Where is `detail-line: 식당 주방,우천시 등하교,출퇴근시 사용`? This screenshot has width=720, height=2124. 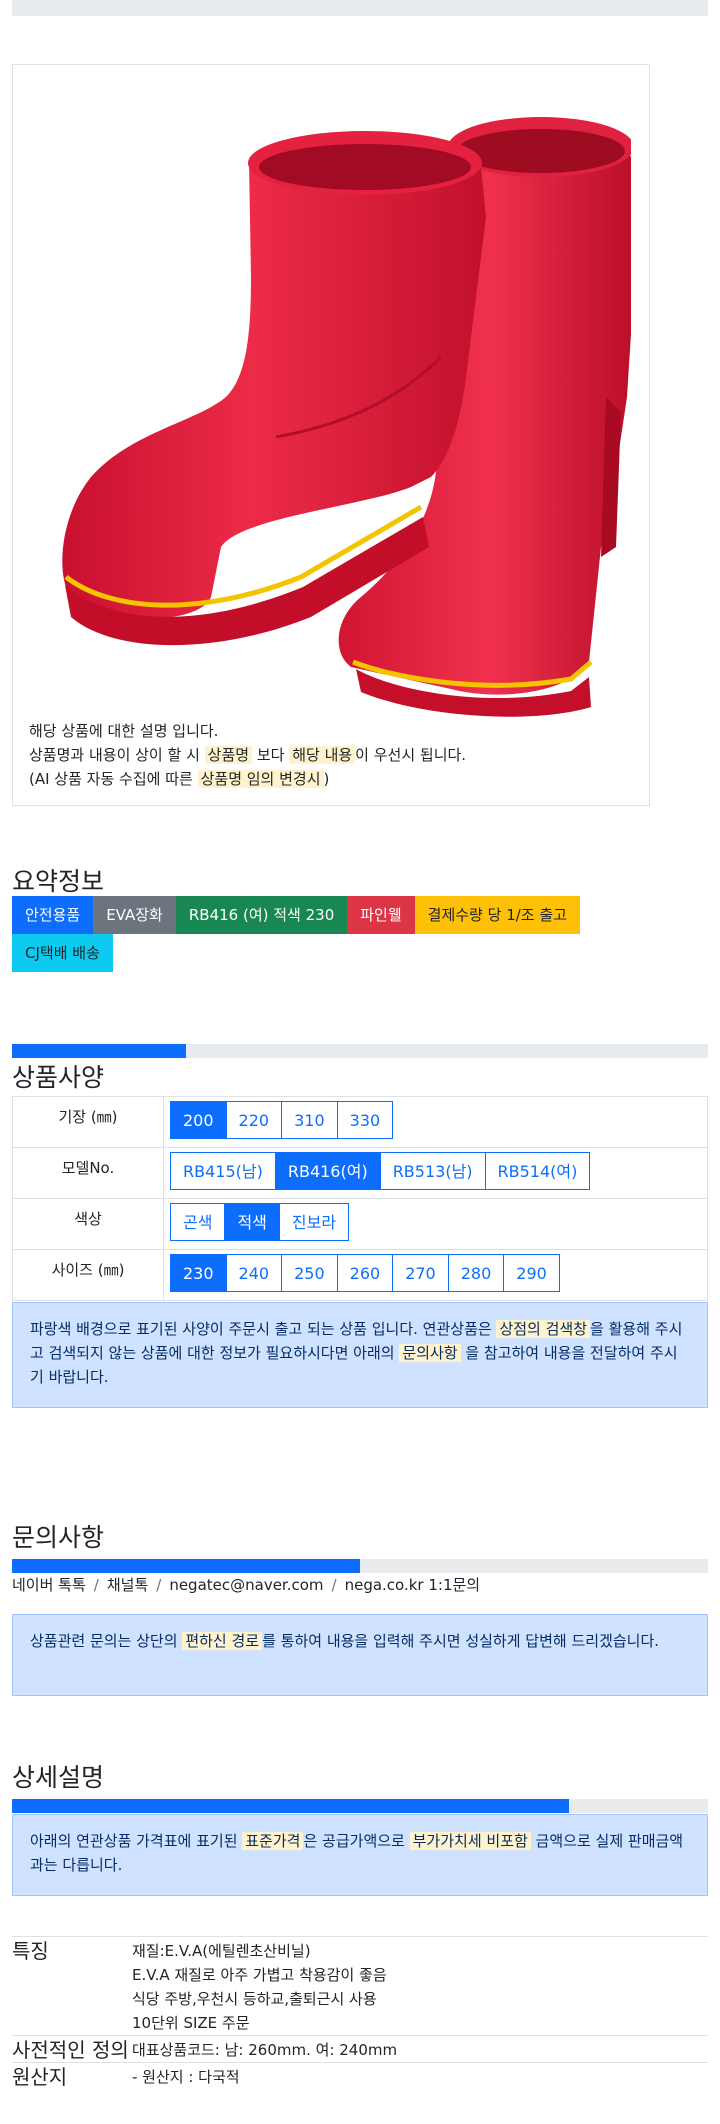
detail-line: 식당 주방,우천시 등하교,출퇴근시 사용 is located at coordinates (254, 1999).